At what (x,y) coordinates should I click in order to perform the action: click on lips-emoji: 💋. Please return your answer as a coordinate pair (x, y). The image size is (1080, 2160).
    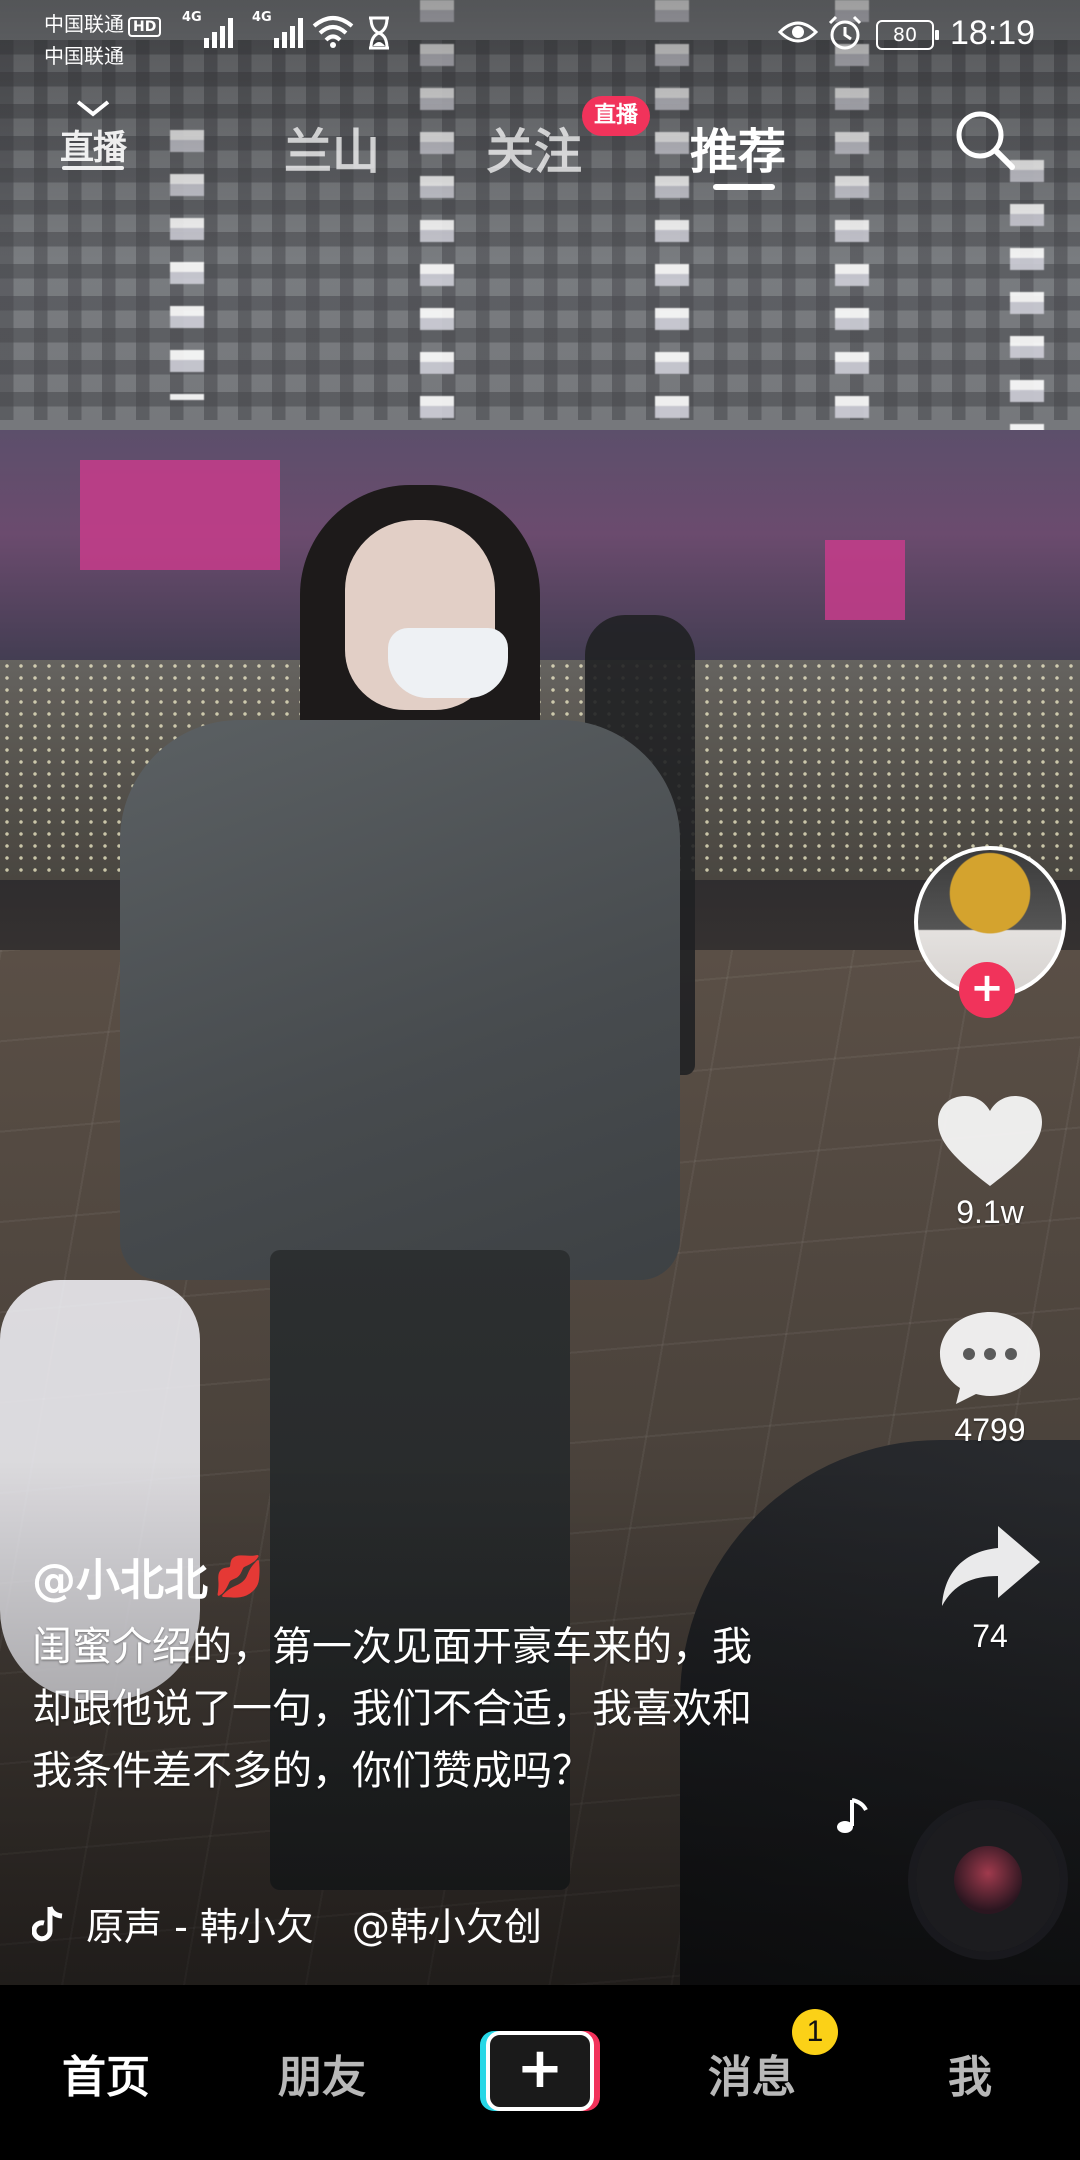
    Looking at the image, I should click on (239, 1576).